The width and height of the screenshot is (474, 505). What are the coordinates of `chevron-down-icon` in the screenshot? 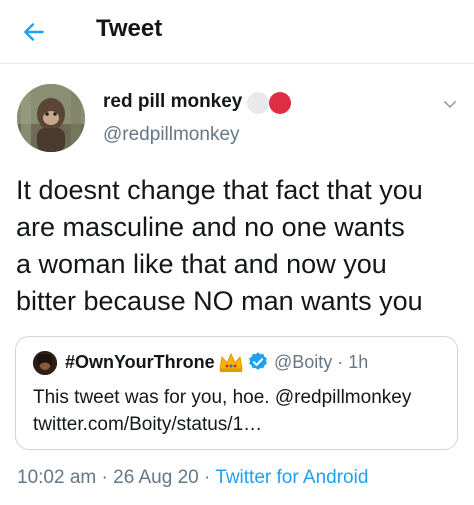 It's located at (450, 104).